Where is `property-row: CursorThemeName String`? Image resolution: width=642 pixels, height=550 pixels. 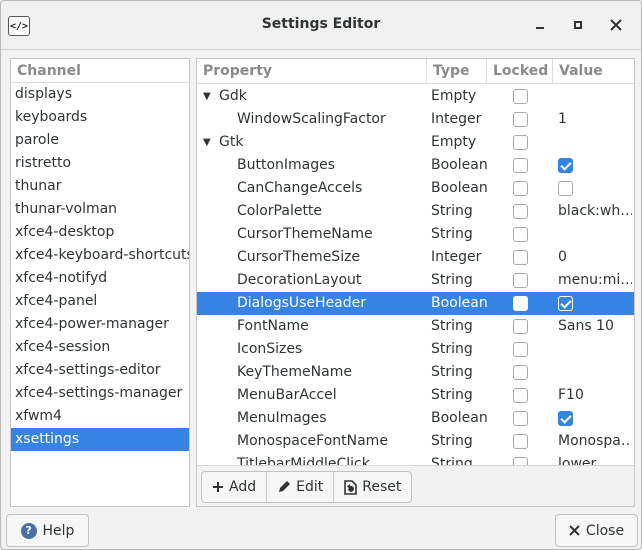 property-row: CursorThemeName String is located at coordinates (415, 234).